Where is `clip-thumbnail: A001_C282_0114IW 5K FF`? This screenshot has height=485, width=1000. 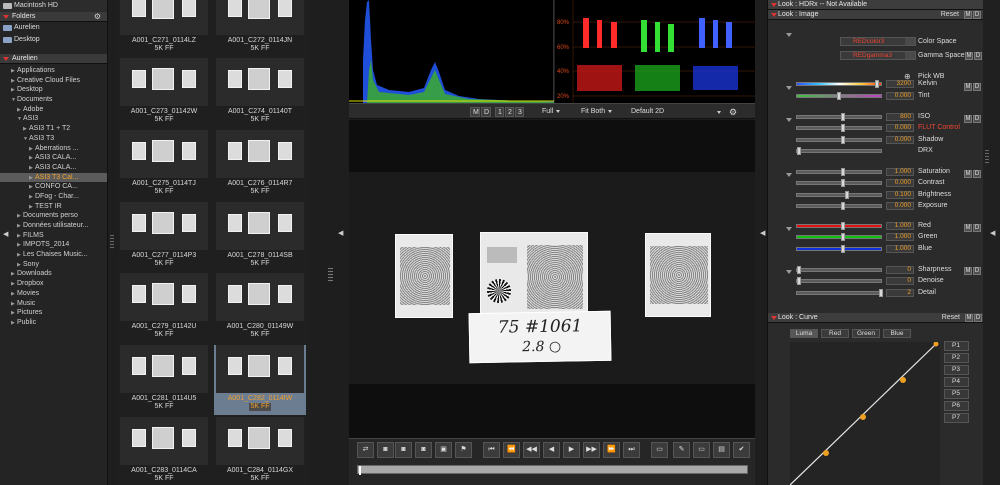
clip-thumbnail: A001_C282_0114IW 5K FF is located at coordinates (260, 380).